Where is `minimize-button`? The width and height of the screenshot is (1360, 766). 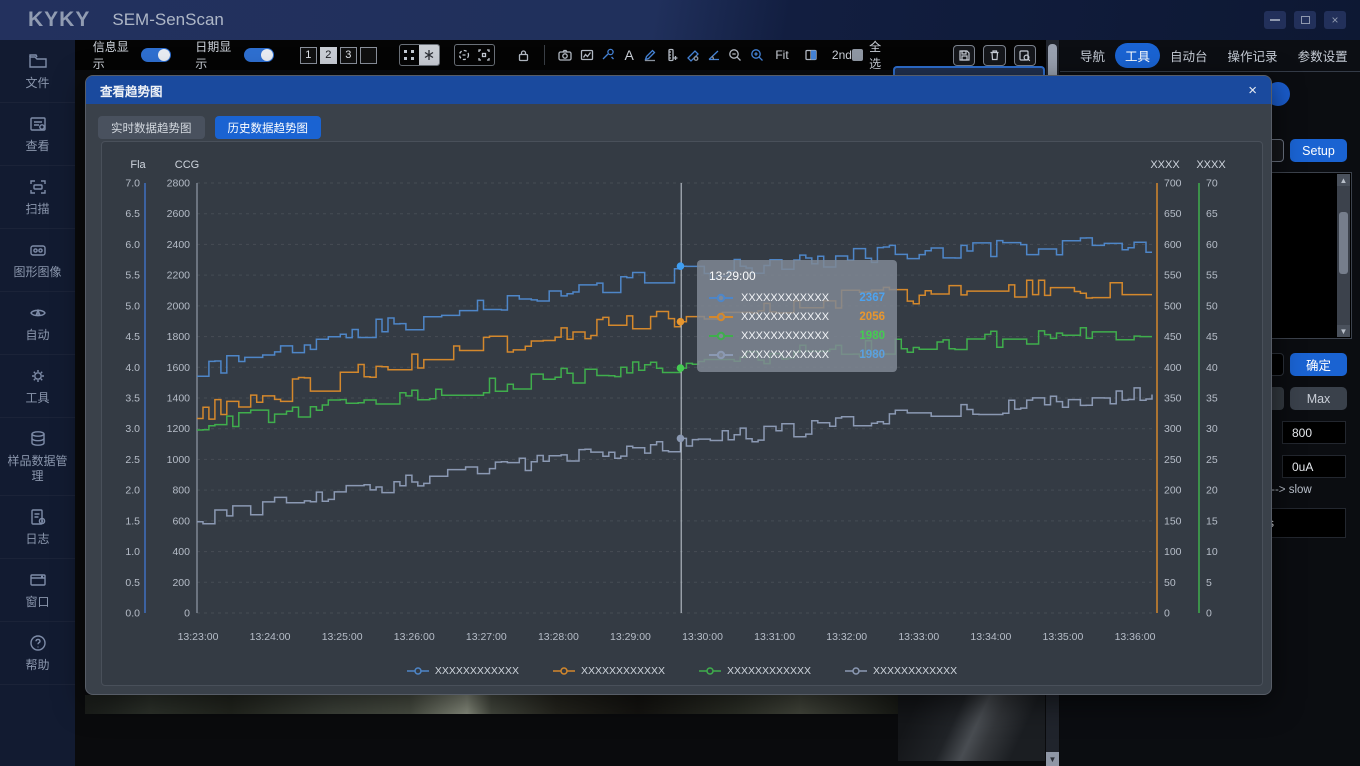
minimize-button is located at coordinates (1275, 20).